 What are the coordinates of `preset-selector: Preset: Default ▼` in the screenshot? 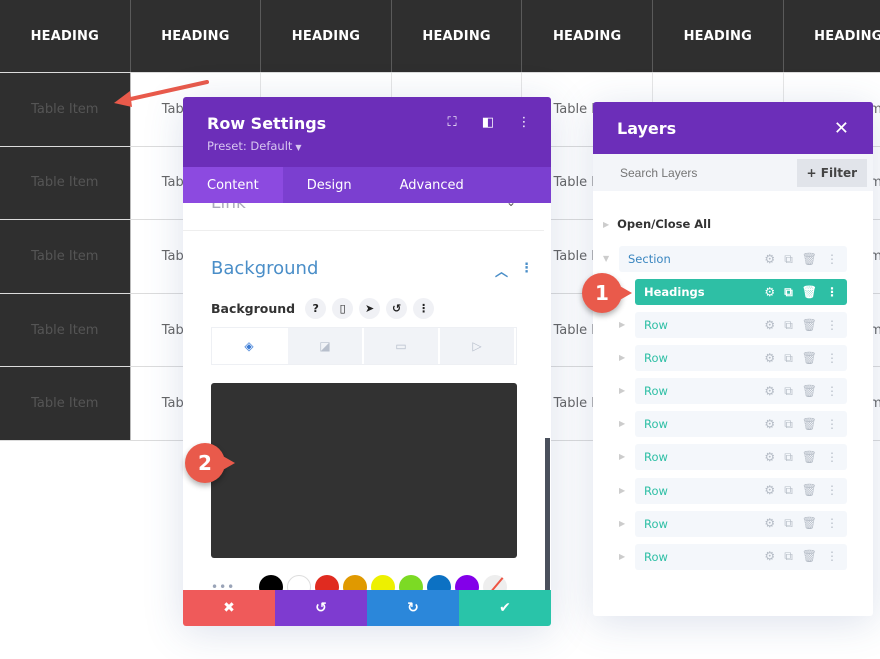 It's located at (367, 146).